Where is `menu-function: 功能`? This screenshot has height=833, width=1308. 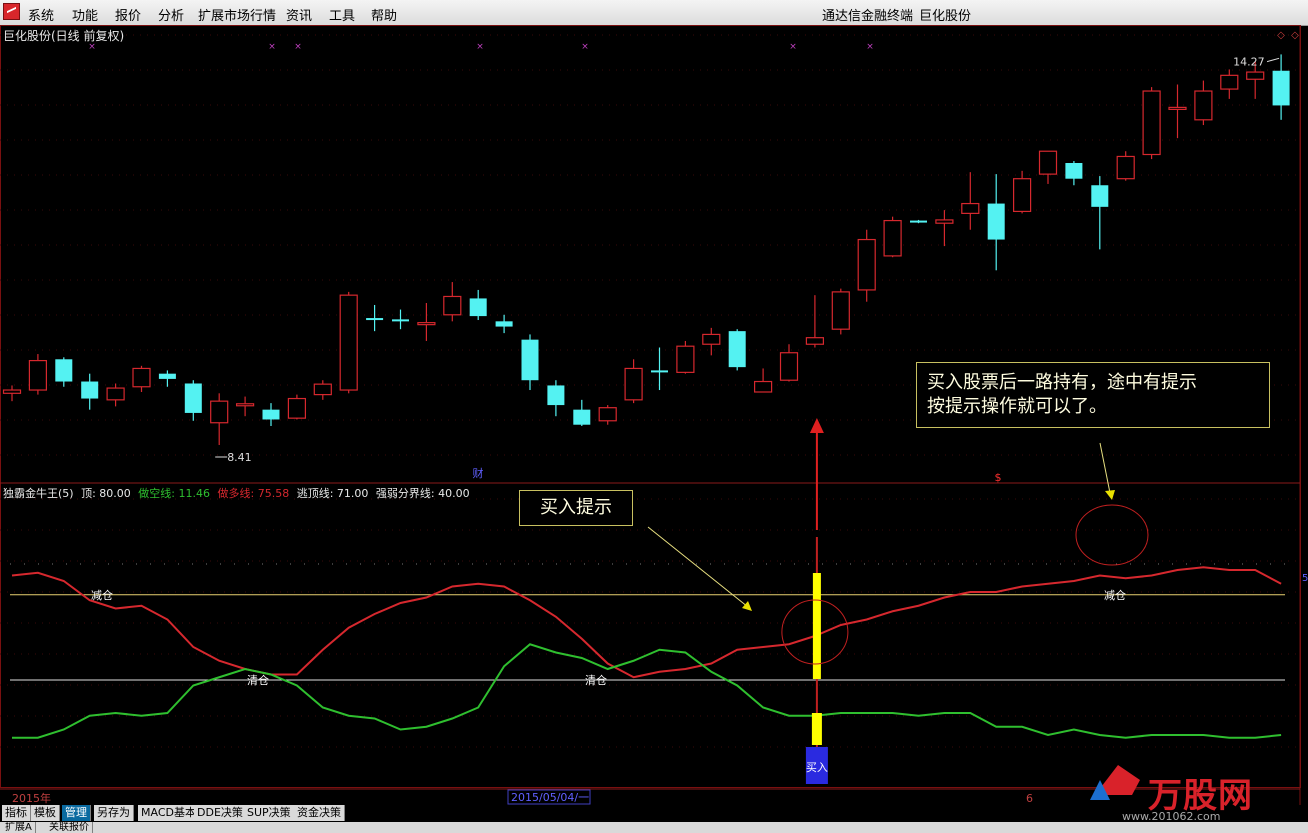 menu-function: 功能 is located at coordinates (85, 14).